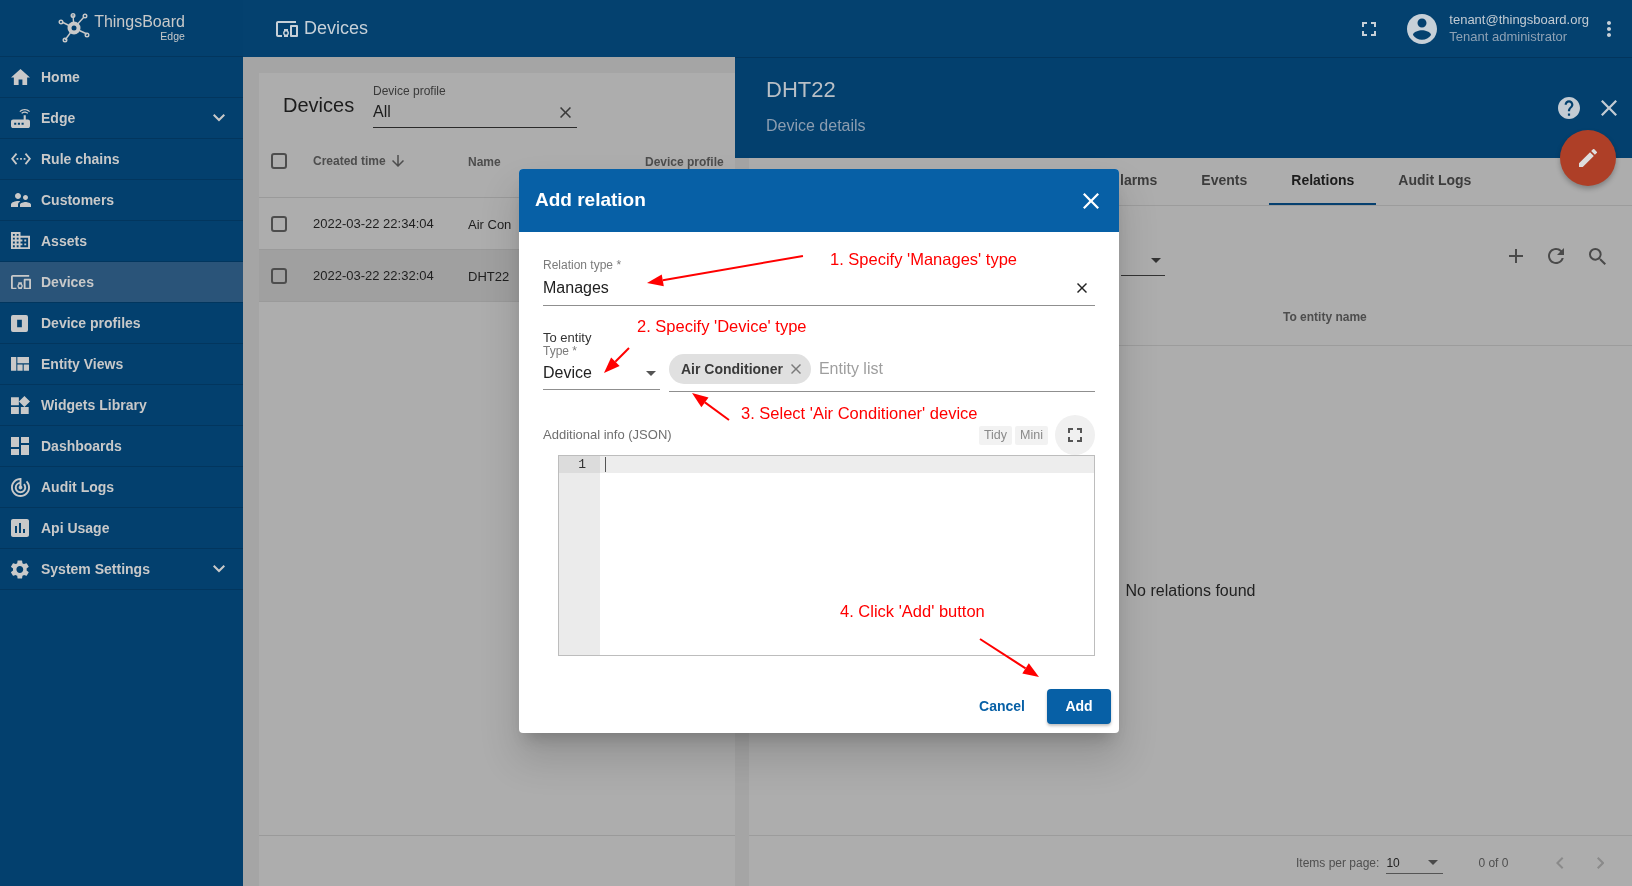 This screenshot has height=886, width=1632. I want to click on annotation-text: 2. Specify 'Device' type, so click(722, 326).